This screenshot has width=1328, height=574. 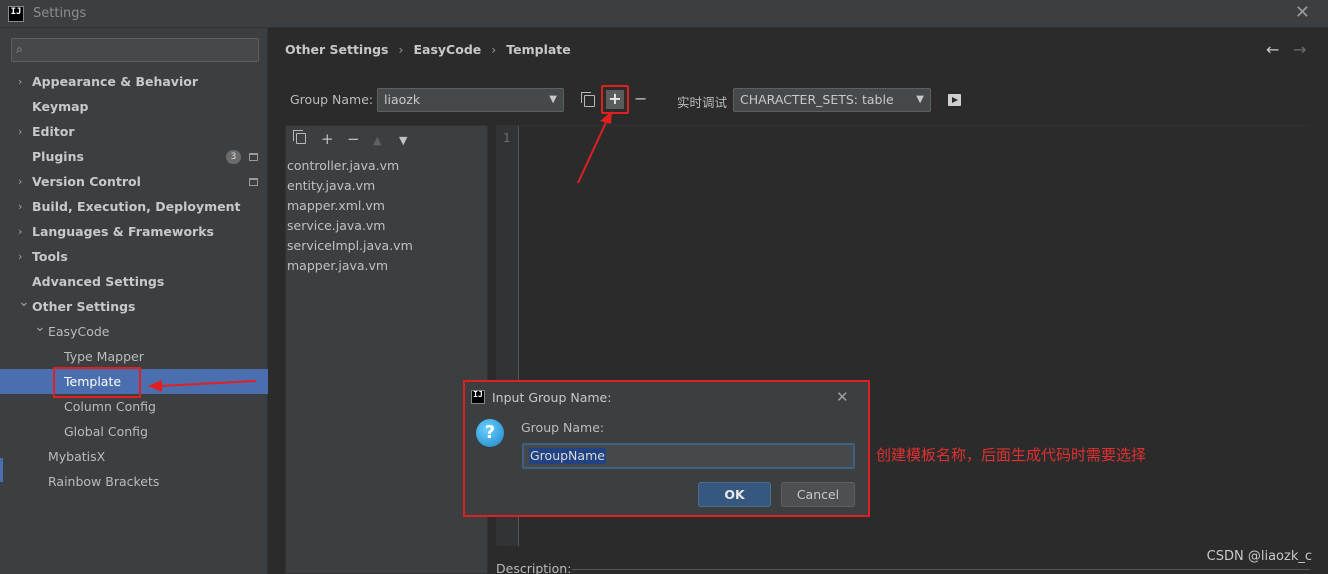 What do you see at coordinates (377, 141) in the screenshot?
I see `move-up-icon: ▲` at bounding box center [377, 141].